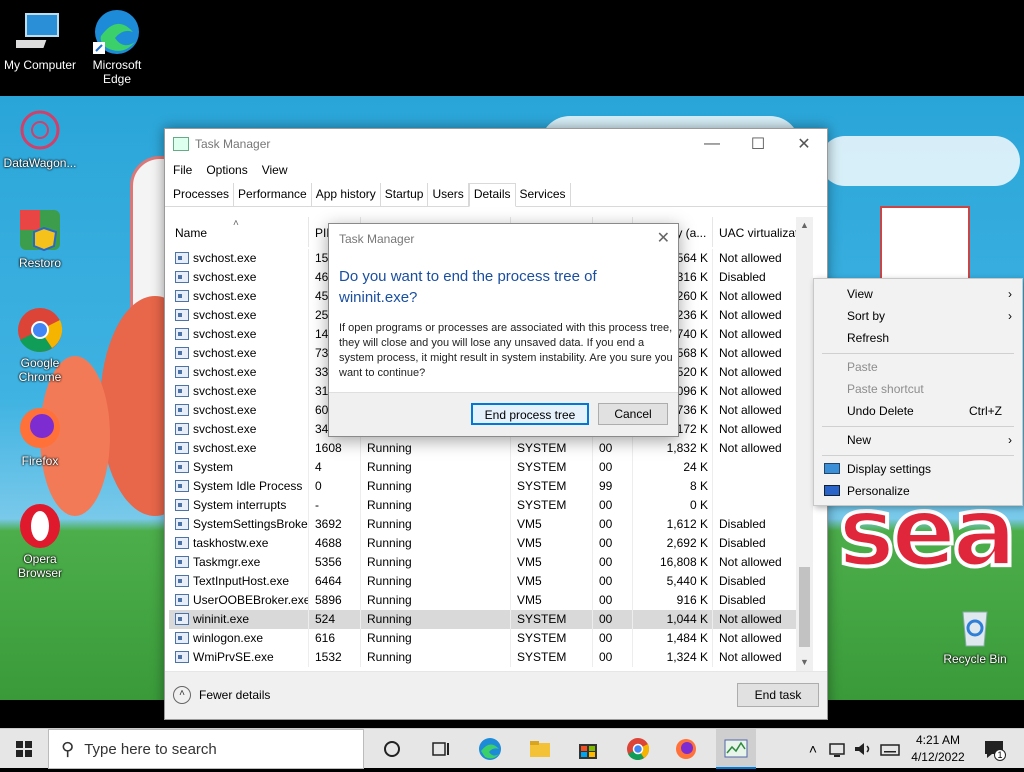 This screenshot has height=772, width=1024. What do you see at coordinates (918, 353) in the screenshot?
I see `menu-separator` at bounding box center [918, 353].